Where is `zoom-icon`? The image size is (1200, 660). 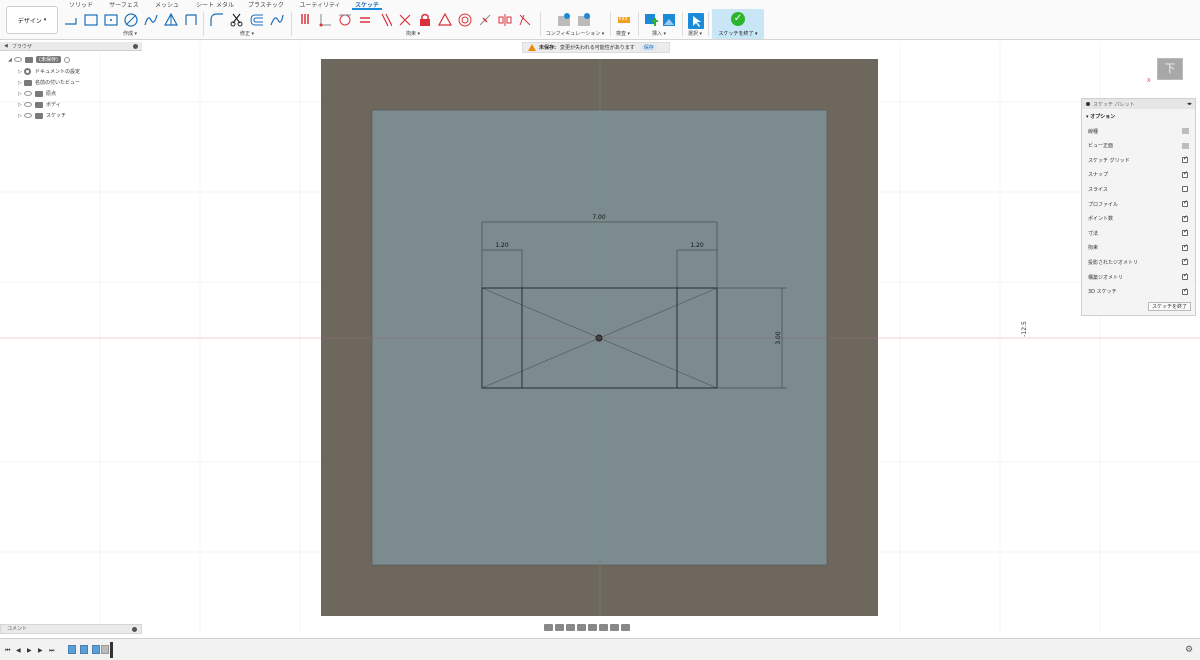 zoom-icon is located at coordinates (581, 627).